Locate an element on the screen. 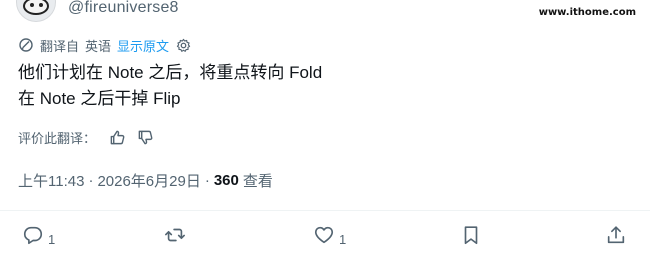 The image size is (650, 261). rate-label: 评价此翻译： is located at coordinates (57, 138).